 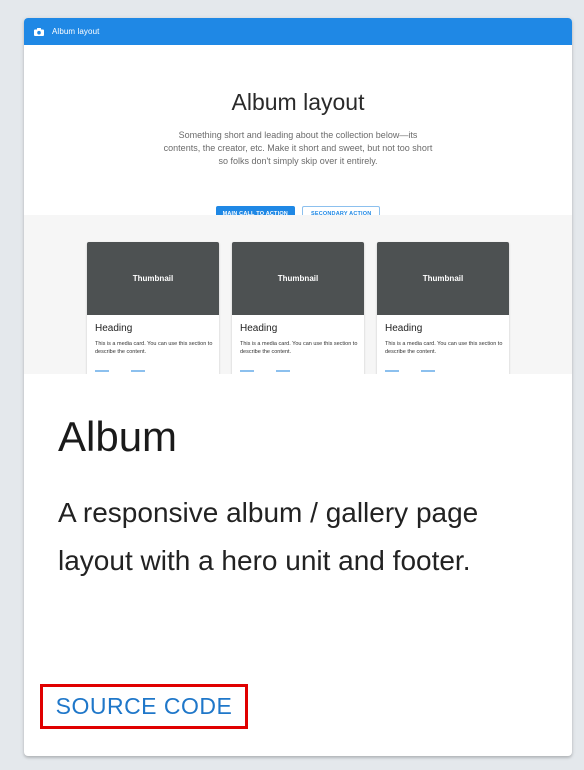 I want to click on preview-appbar: Album layout, so click(x=298, y=31).